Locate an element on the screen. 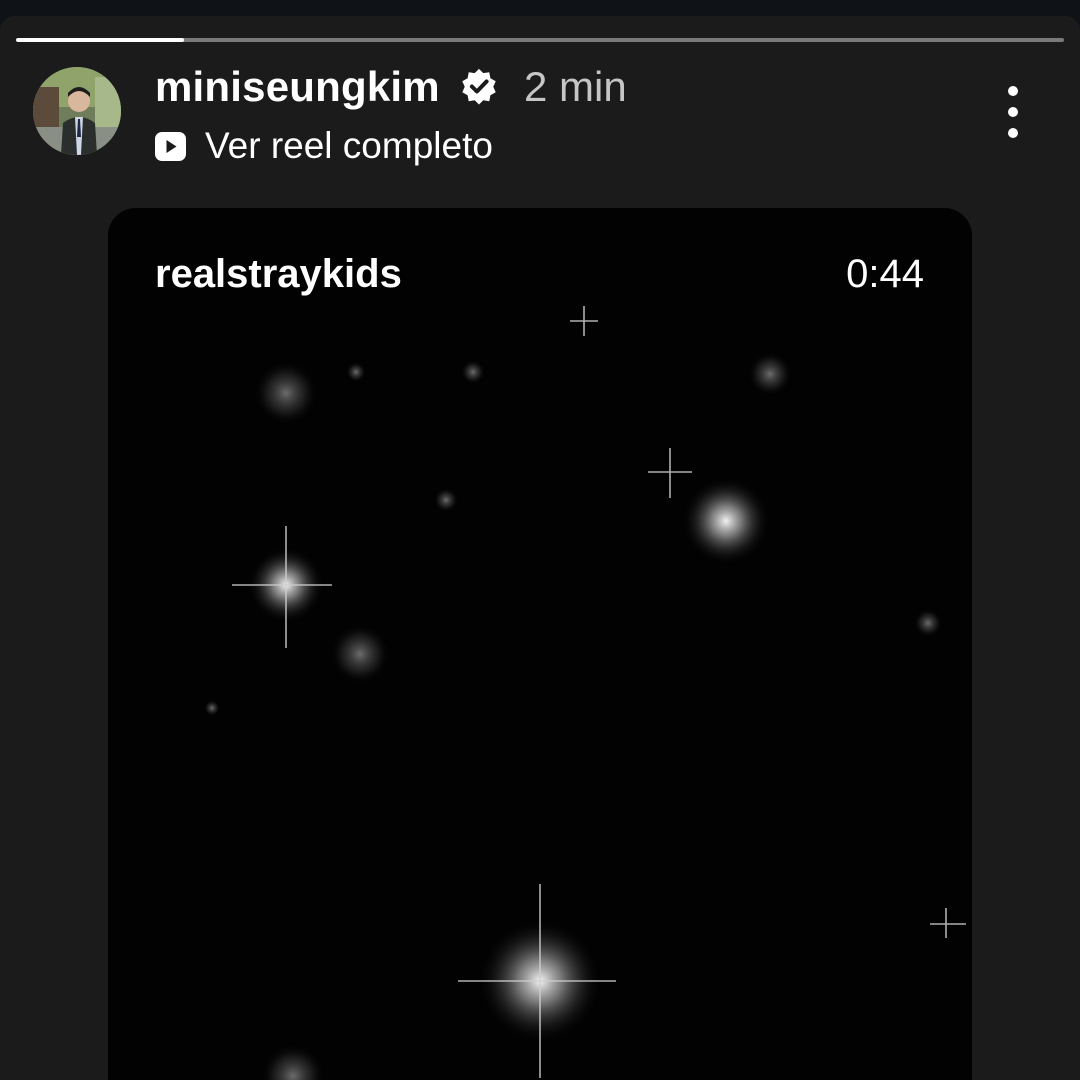  story-progress-bar is located at coordinates (540, 40).